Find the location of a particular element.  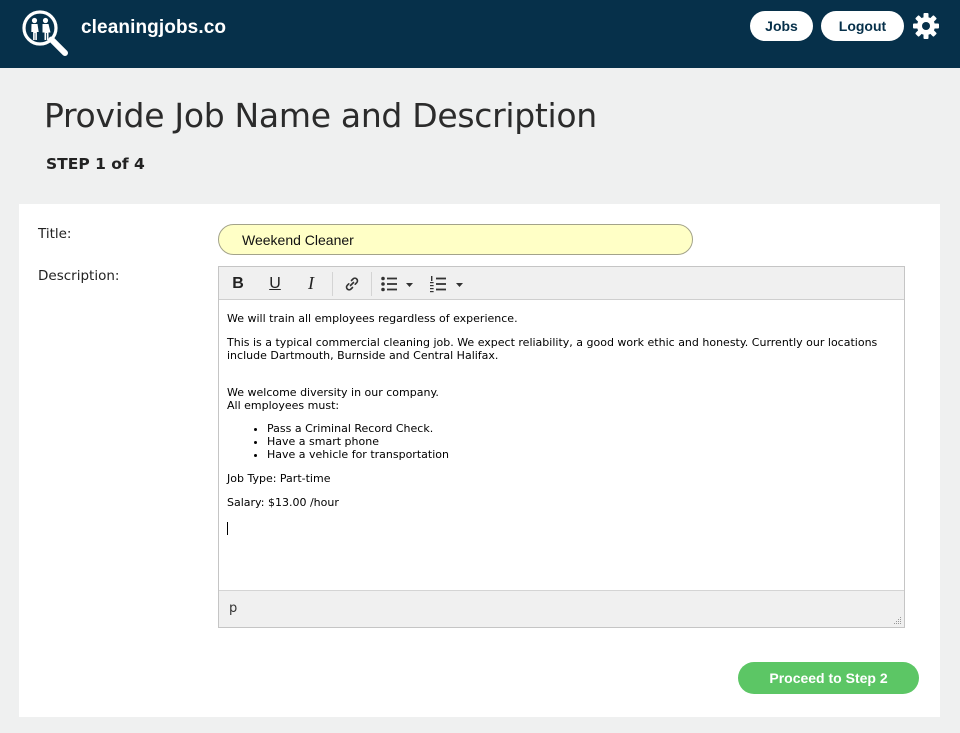

link-button is located at coordinates (352, 283).